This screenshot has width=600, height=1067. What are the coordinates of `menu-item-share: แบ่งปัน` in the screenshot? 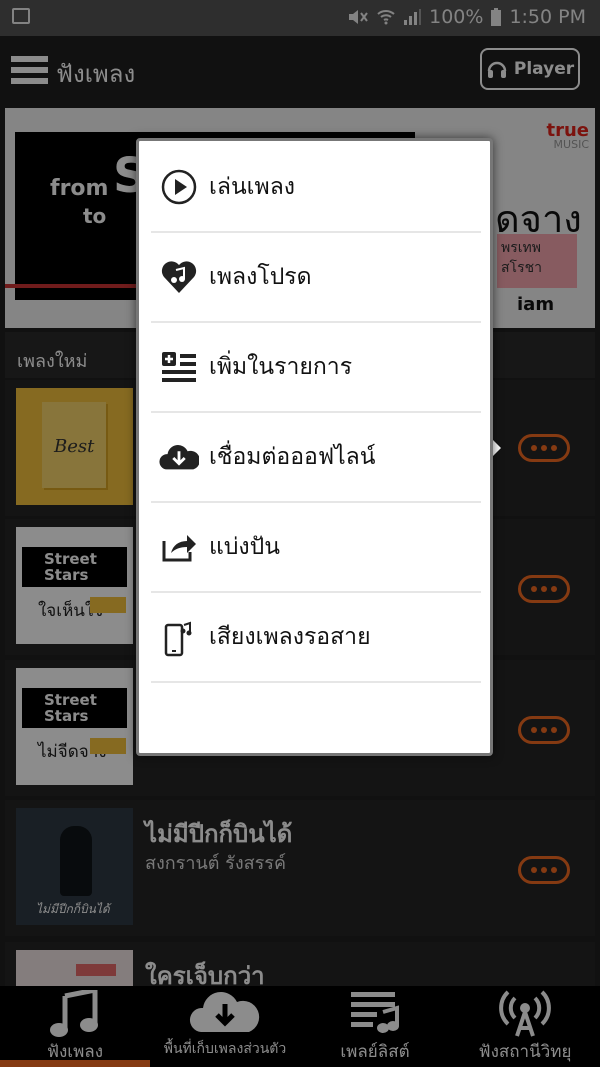 It's located at (316, 548).